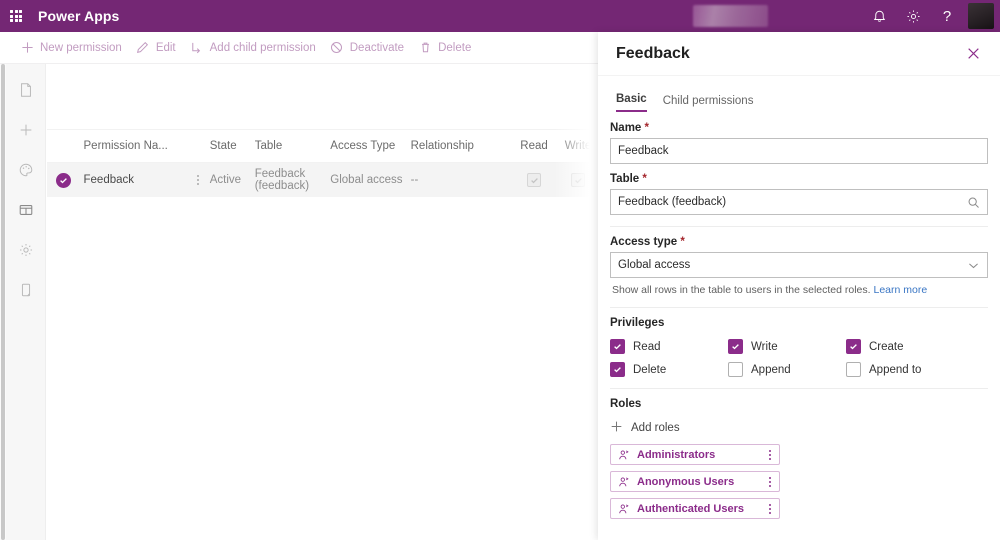 The image size is (1000, 540). Describe the element at coordinates (26, 90) in the screenshot. I see `sidebar-item-pages` at that location.